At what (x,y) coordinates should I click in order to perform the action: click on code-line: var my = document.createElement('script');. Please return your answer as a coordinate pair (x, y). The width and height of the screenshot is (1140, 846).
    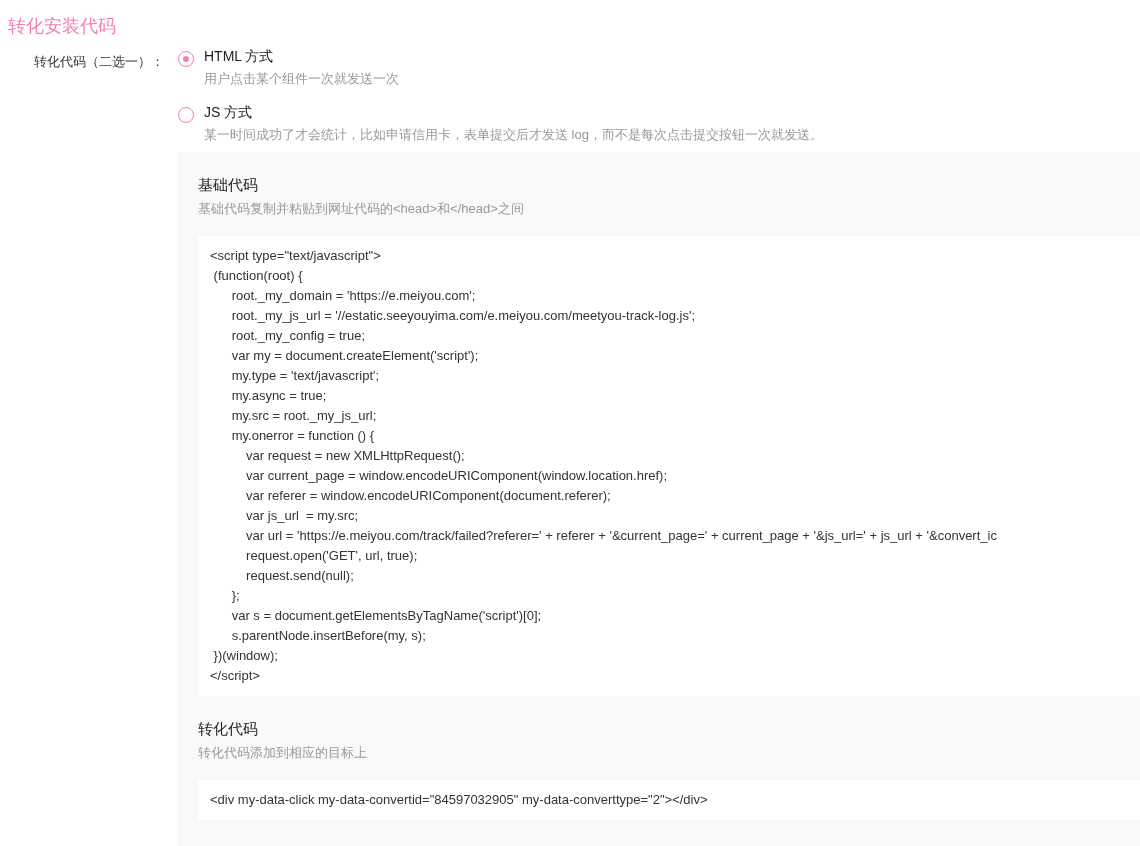
    Looking at the image, I should click on (354, 356).